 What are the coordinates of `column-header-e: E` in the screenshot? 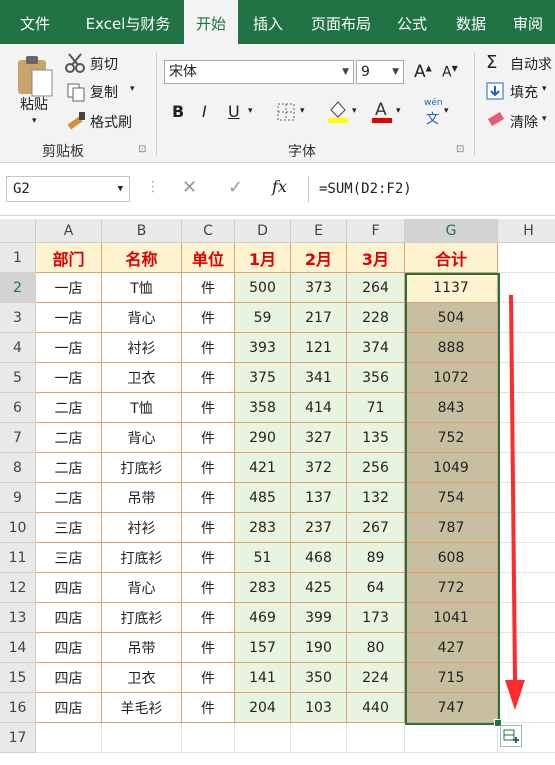 It's located at (319, 231).